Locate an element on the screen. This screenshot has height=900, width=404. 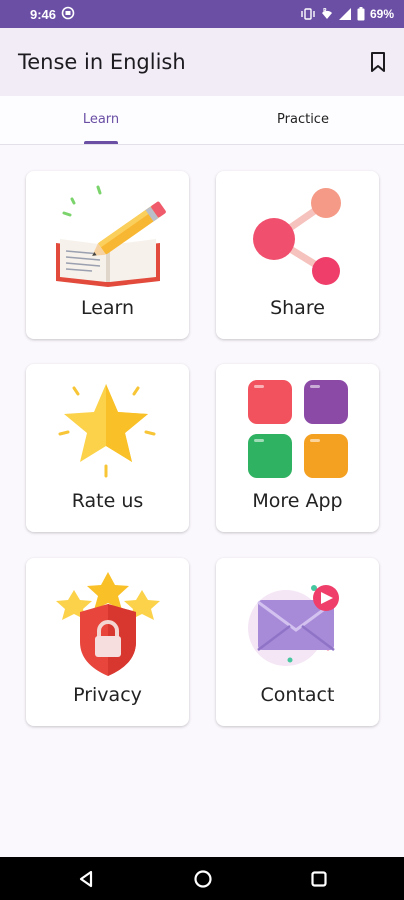
tab-learn: Learn is located at coordinates (101, 120).